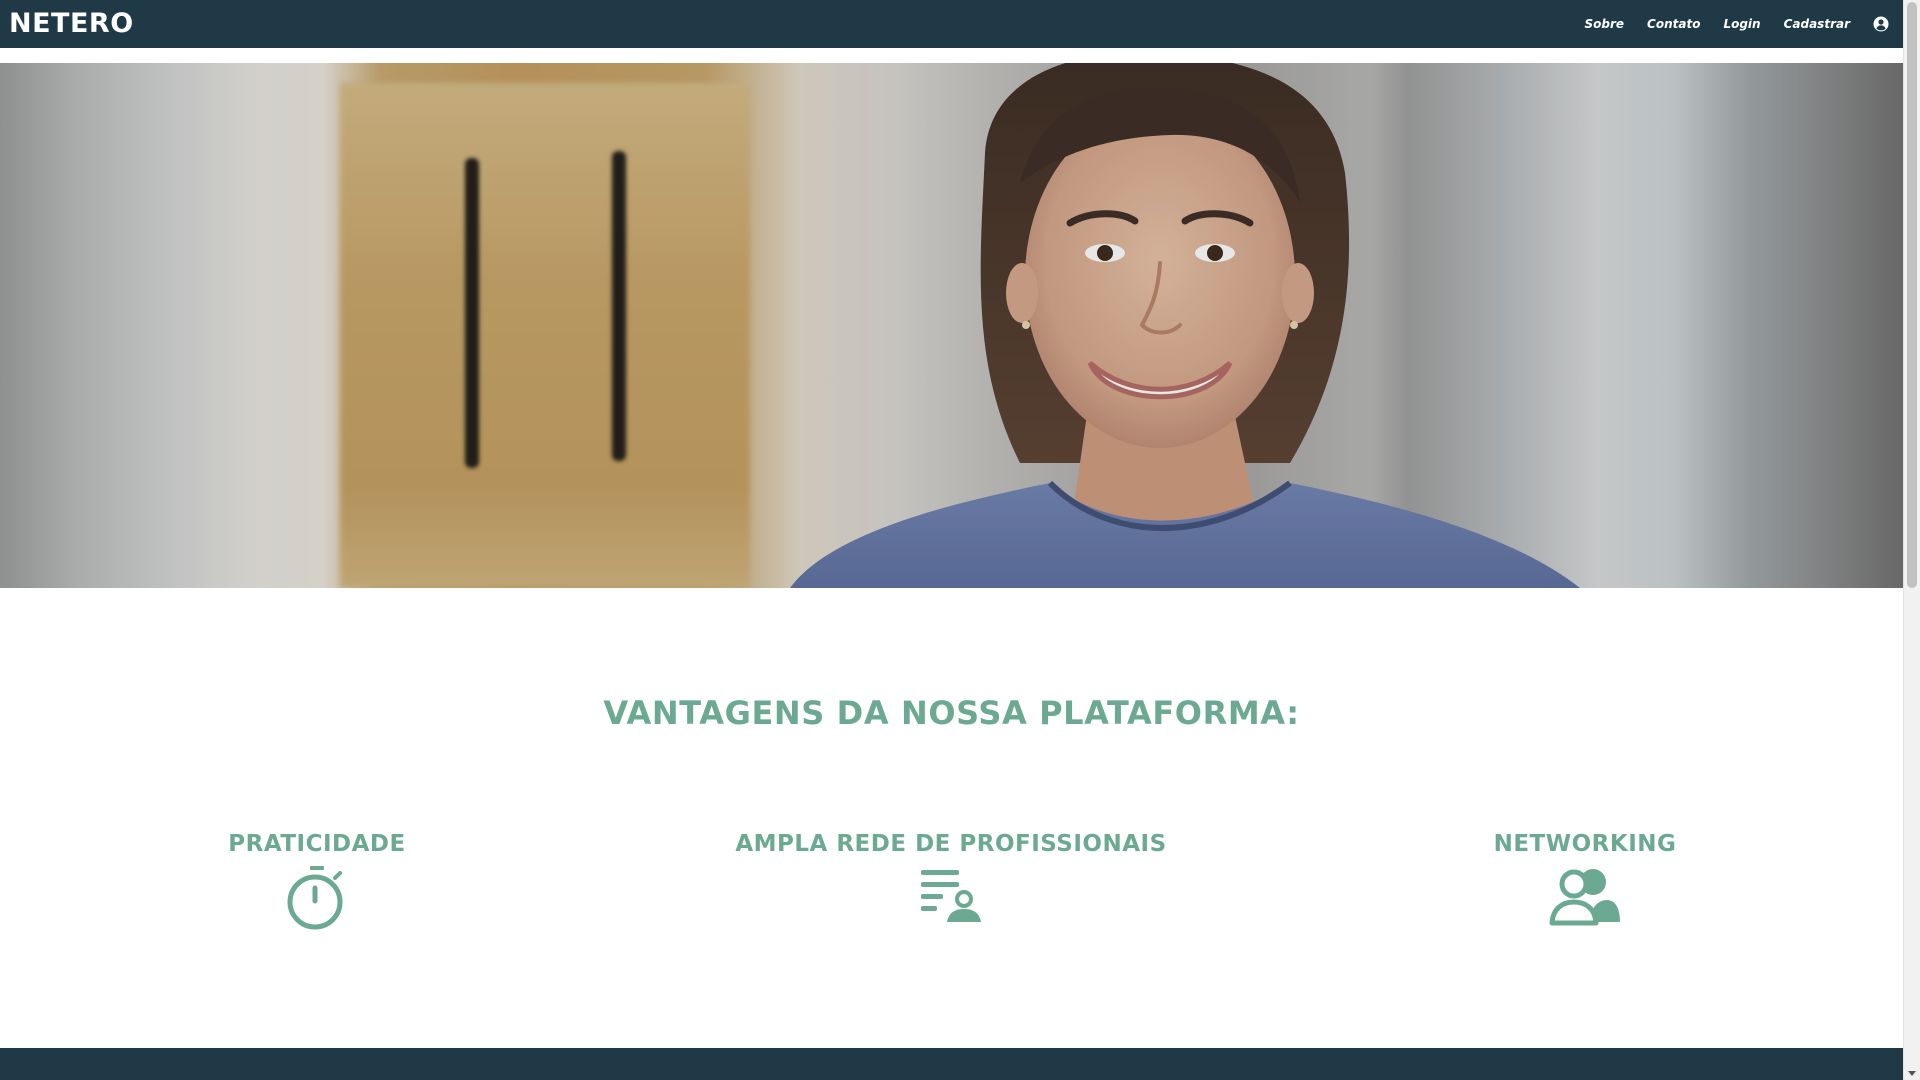 This screenshot has height=1080, width=1920. Describe the element at coordinates (1912, 295) in the screenshot. I see `scrollbar-thumb` at that location.